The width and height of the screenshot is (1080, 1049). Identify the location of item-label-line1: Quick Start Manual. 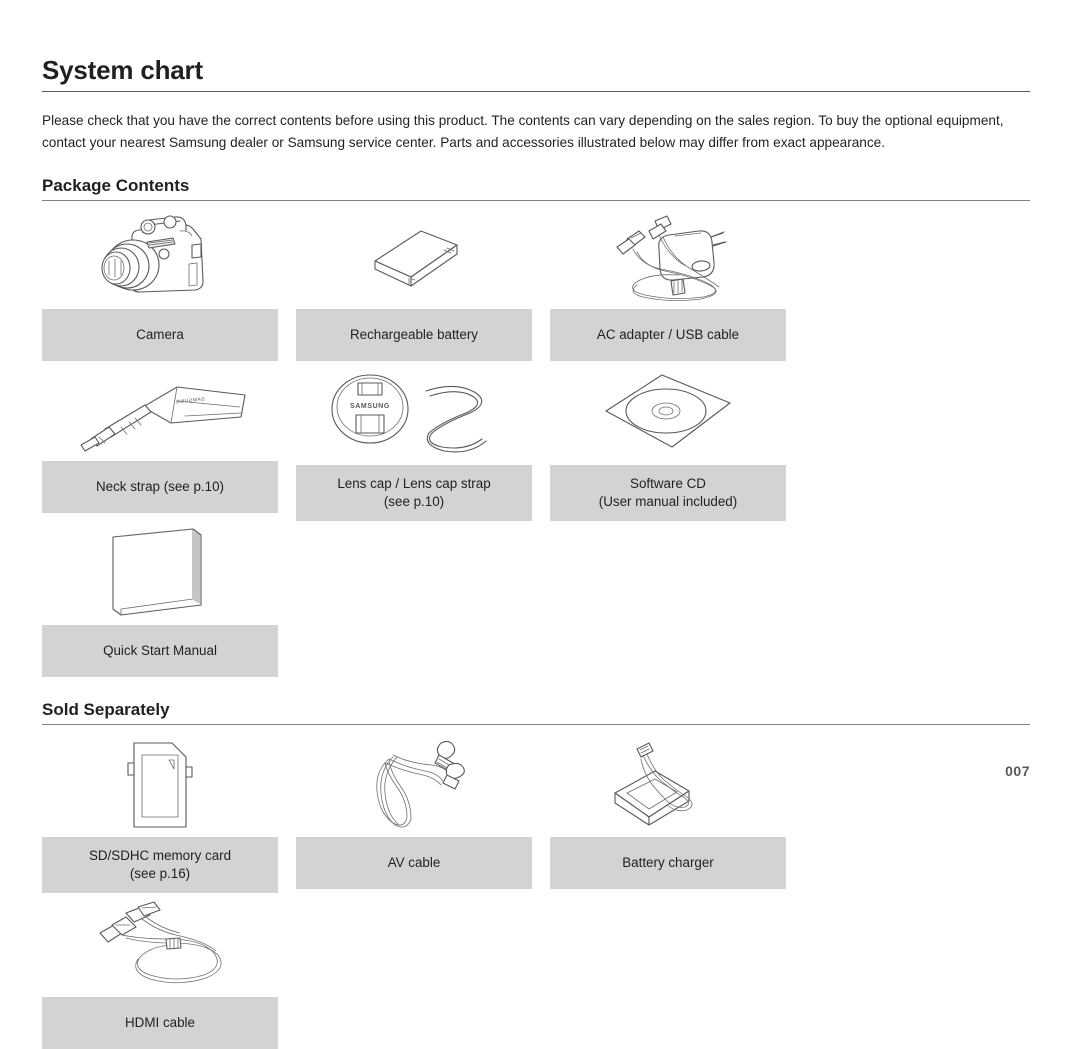
(160, 650).